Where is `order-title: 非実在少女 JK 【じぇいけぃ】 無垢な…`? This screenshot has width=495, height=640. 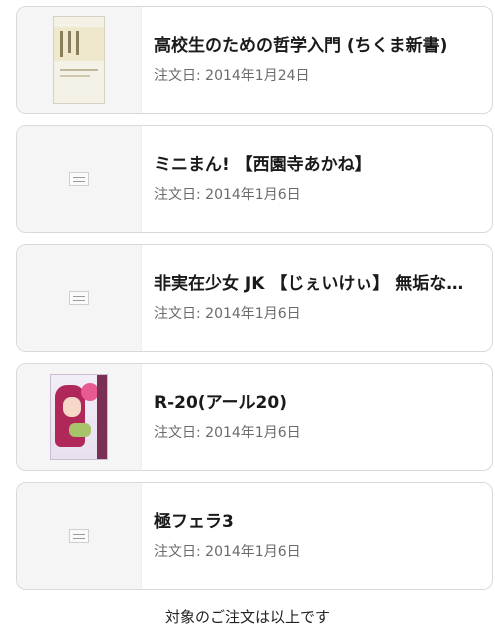
order-title: 非実在少女 JK 【じぇいけぃ】 無垢な… is located at coordinates (315, 284).